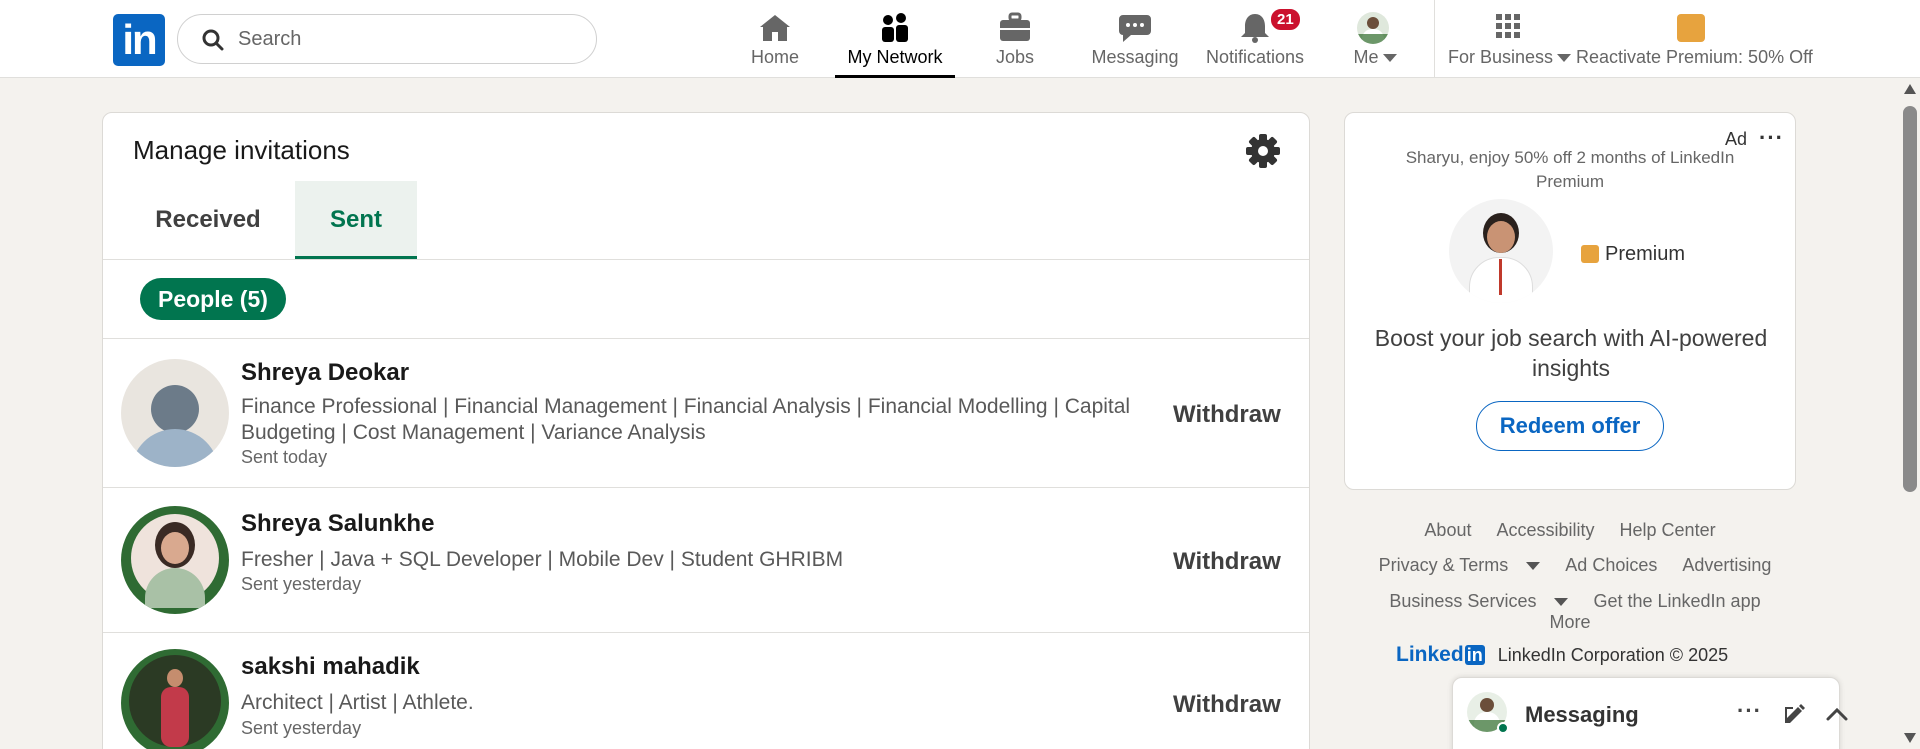  I want to click on wordmark-text: Linked, so click(1430, 654).